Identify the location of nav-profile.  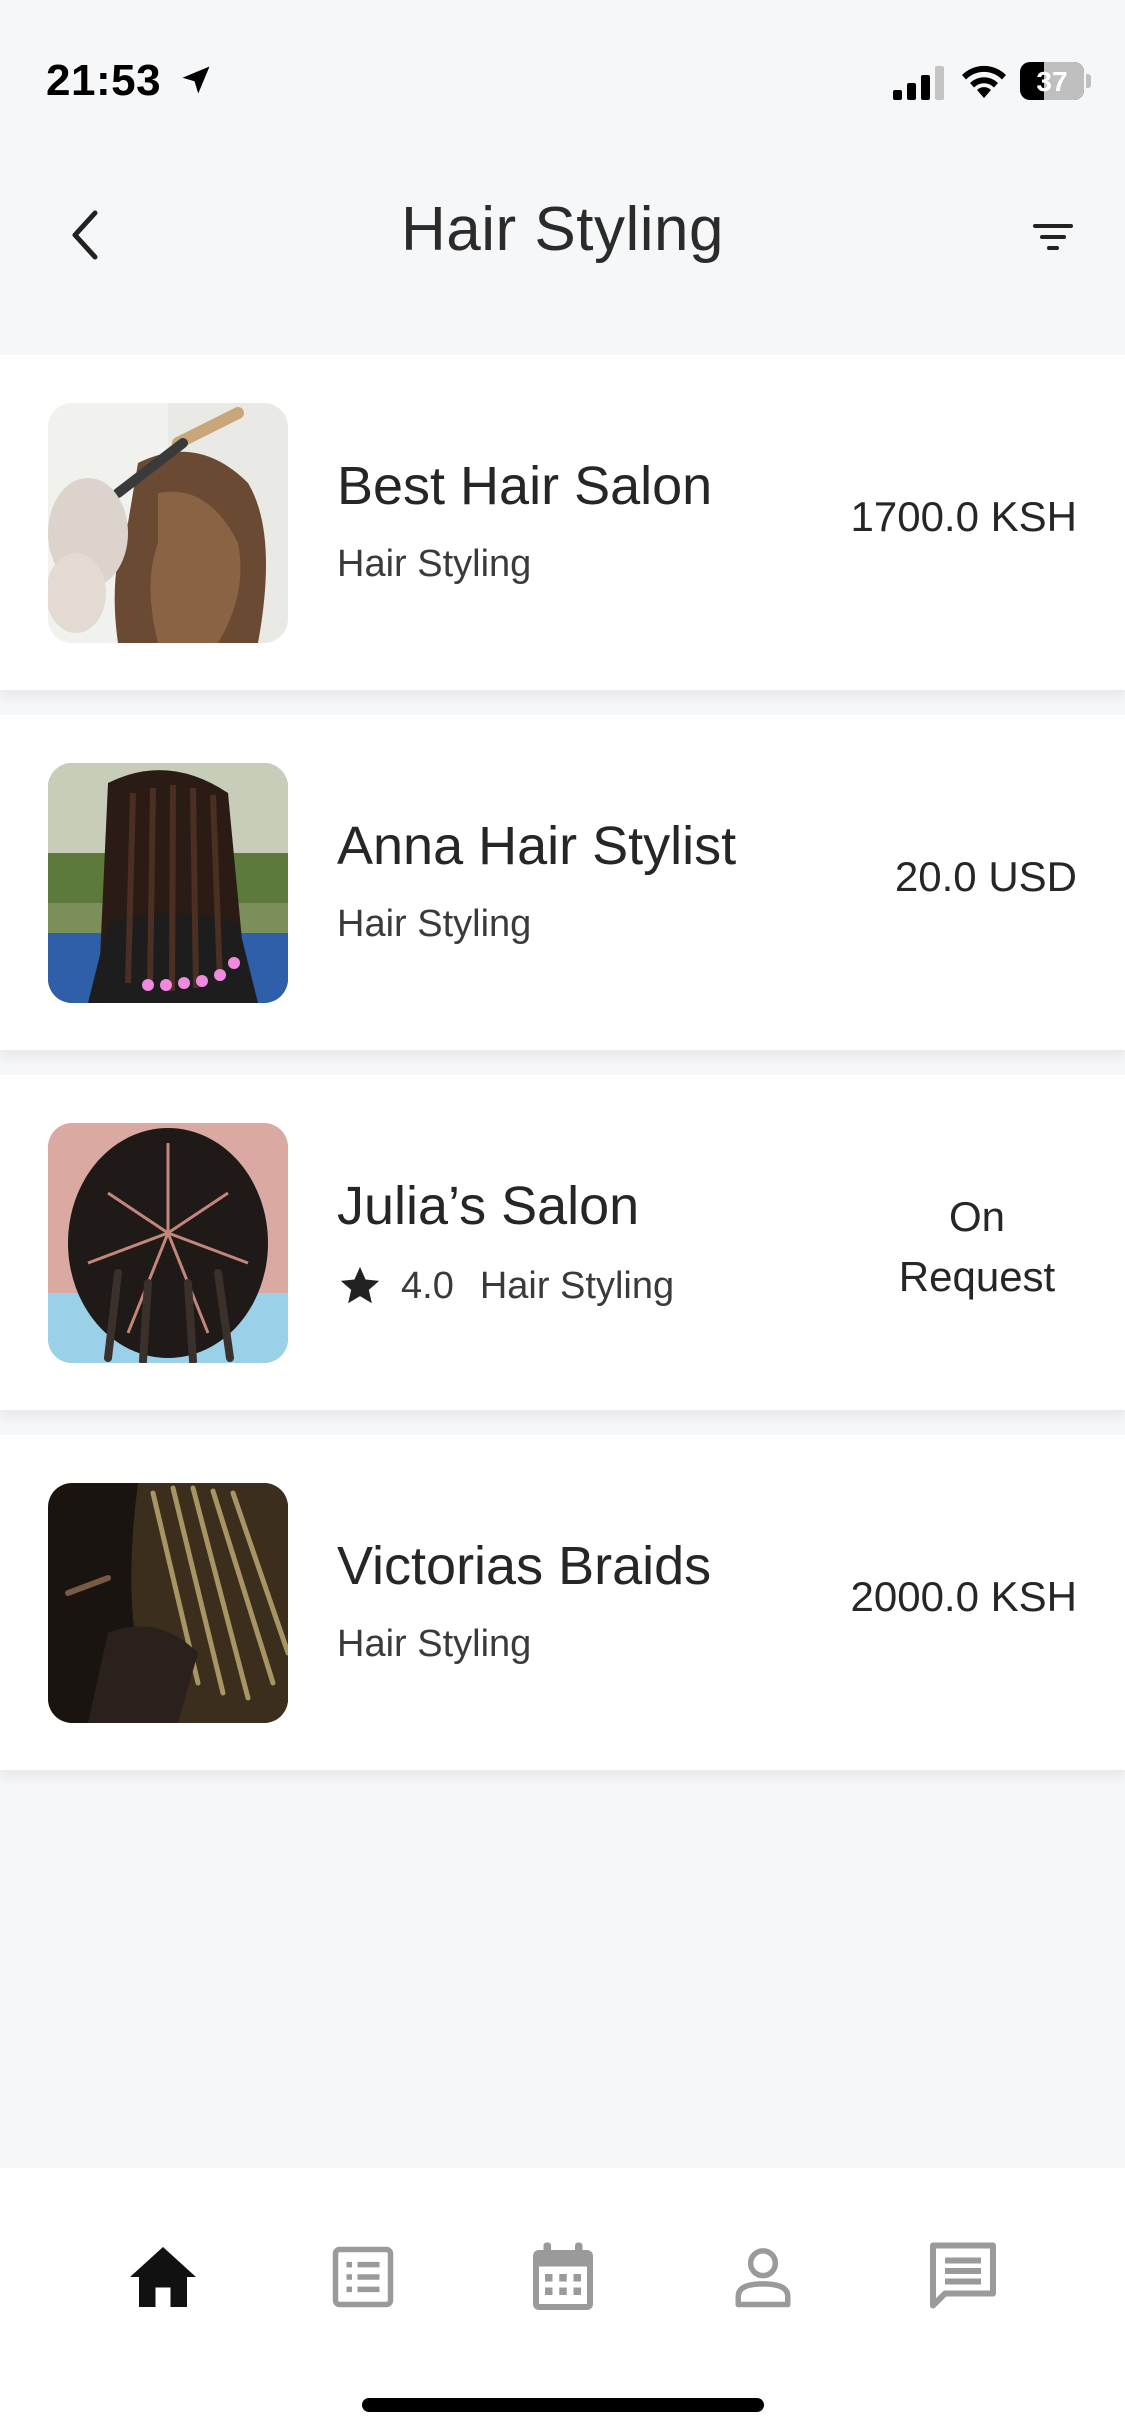
(763, 2277).